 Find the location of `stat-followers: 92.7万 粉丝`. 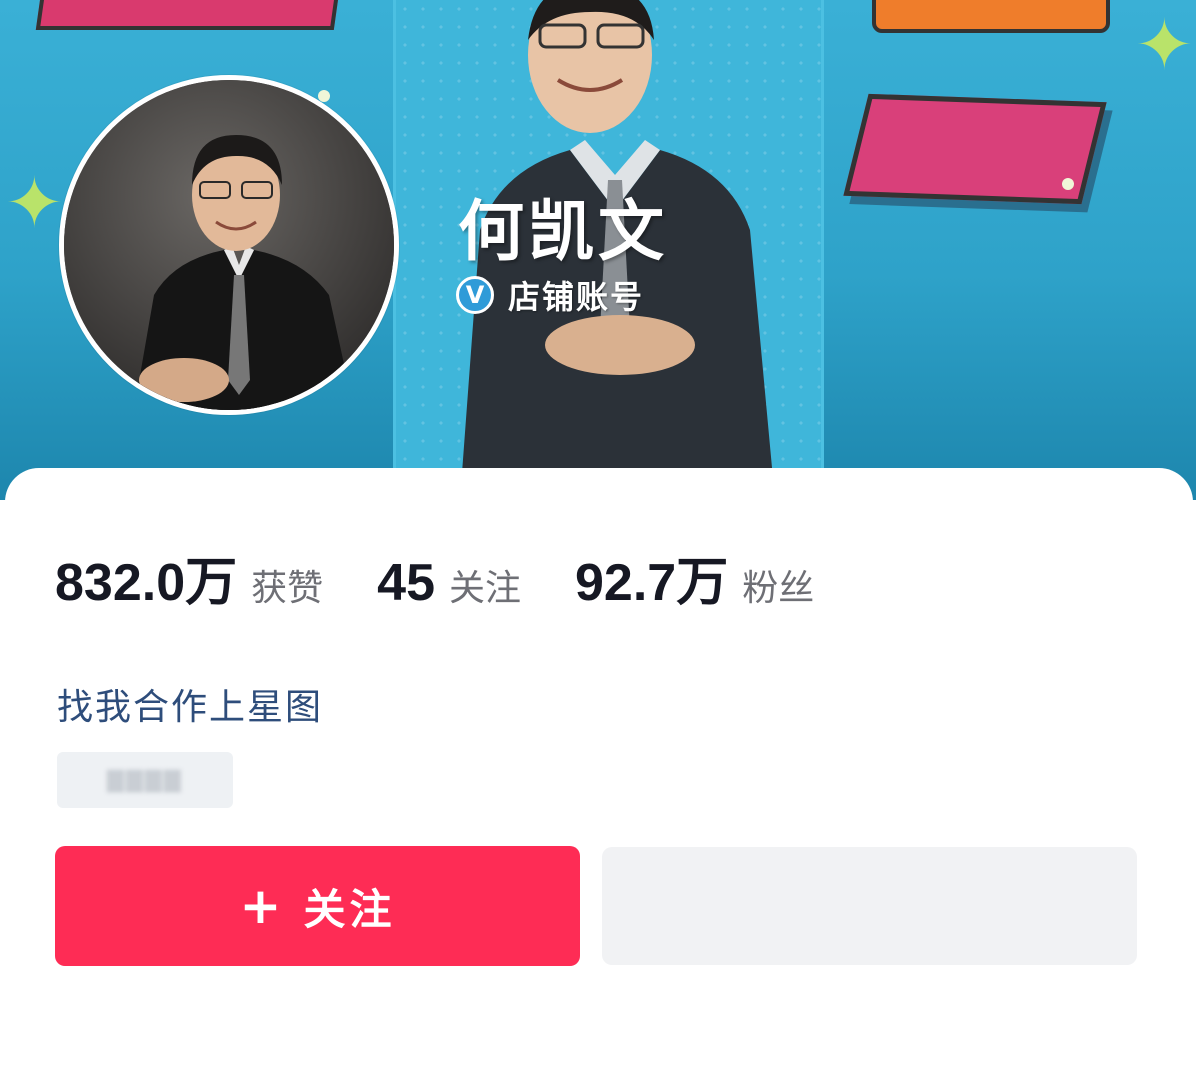

stat-followers: 92.7万 粉丝 is located at coordinates (694, 577).